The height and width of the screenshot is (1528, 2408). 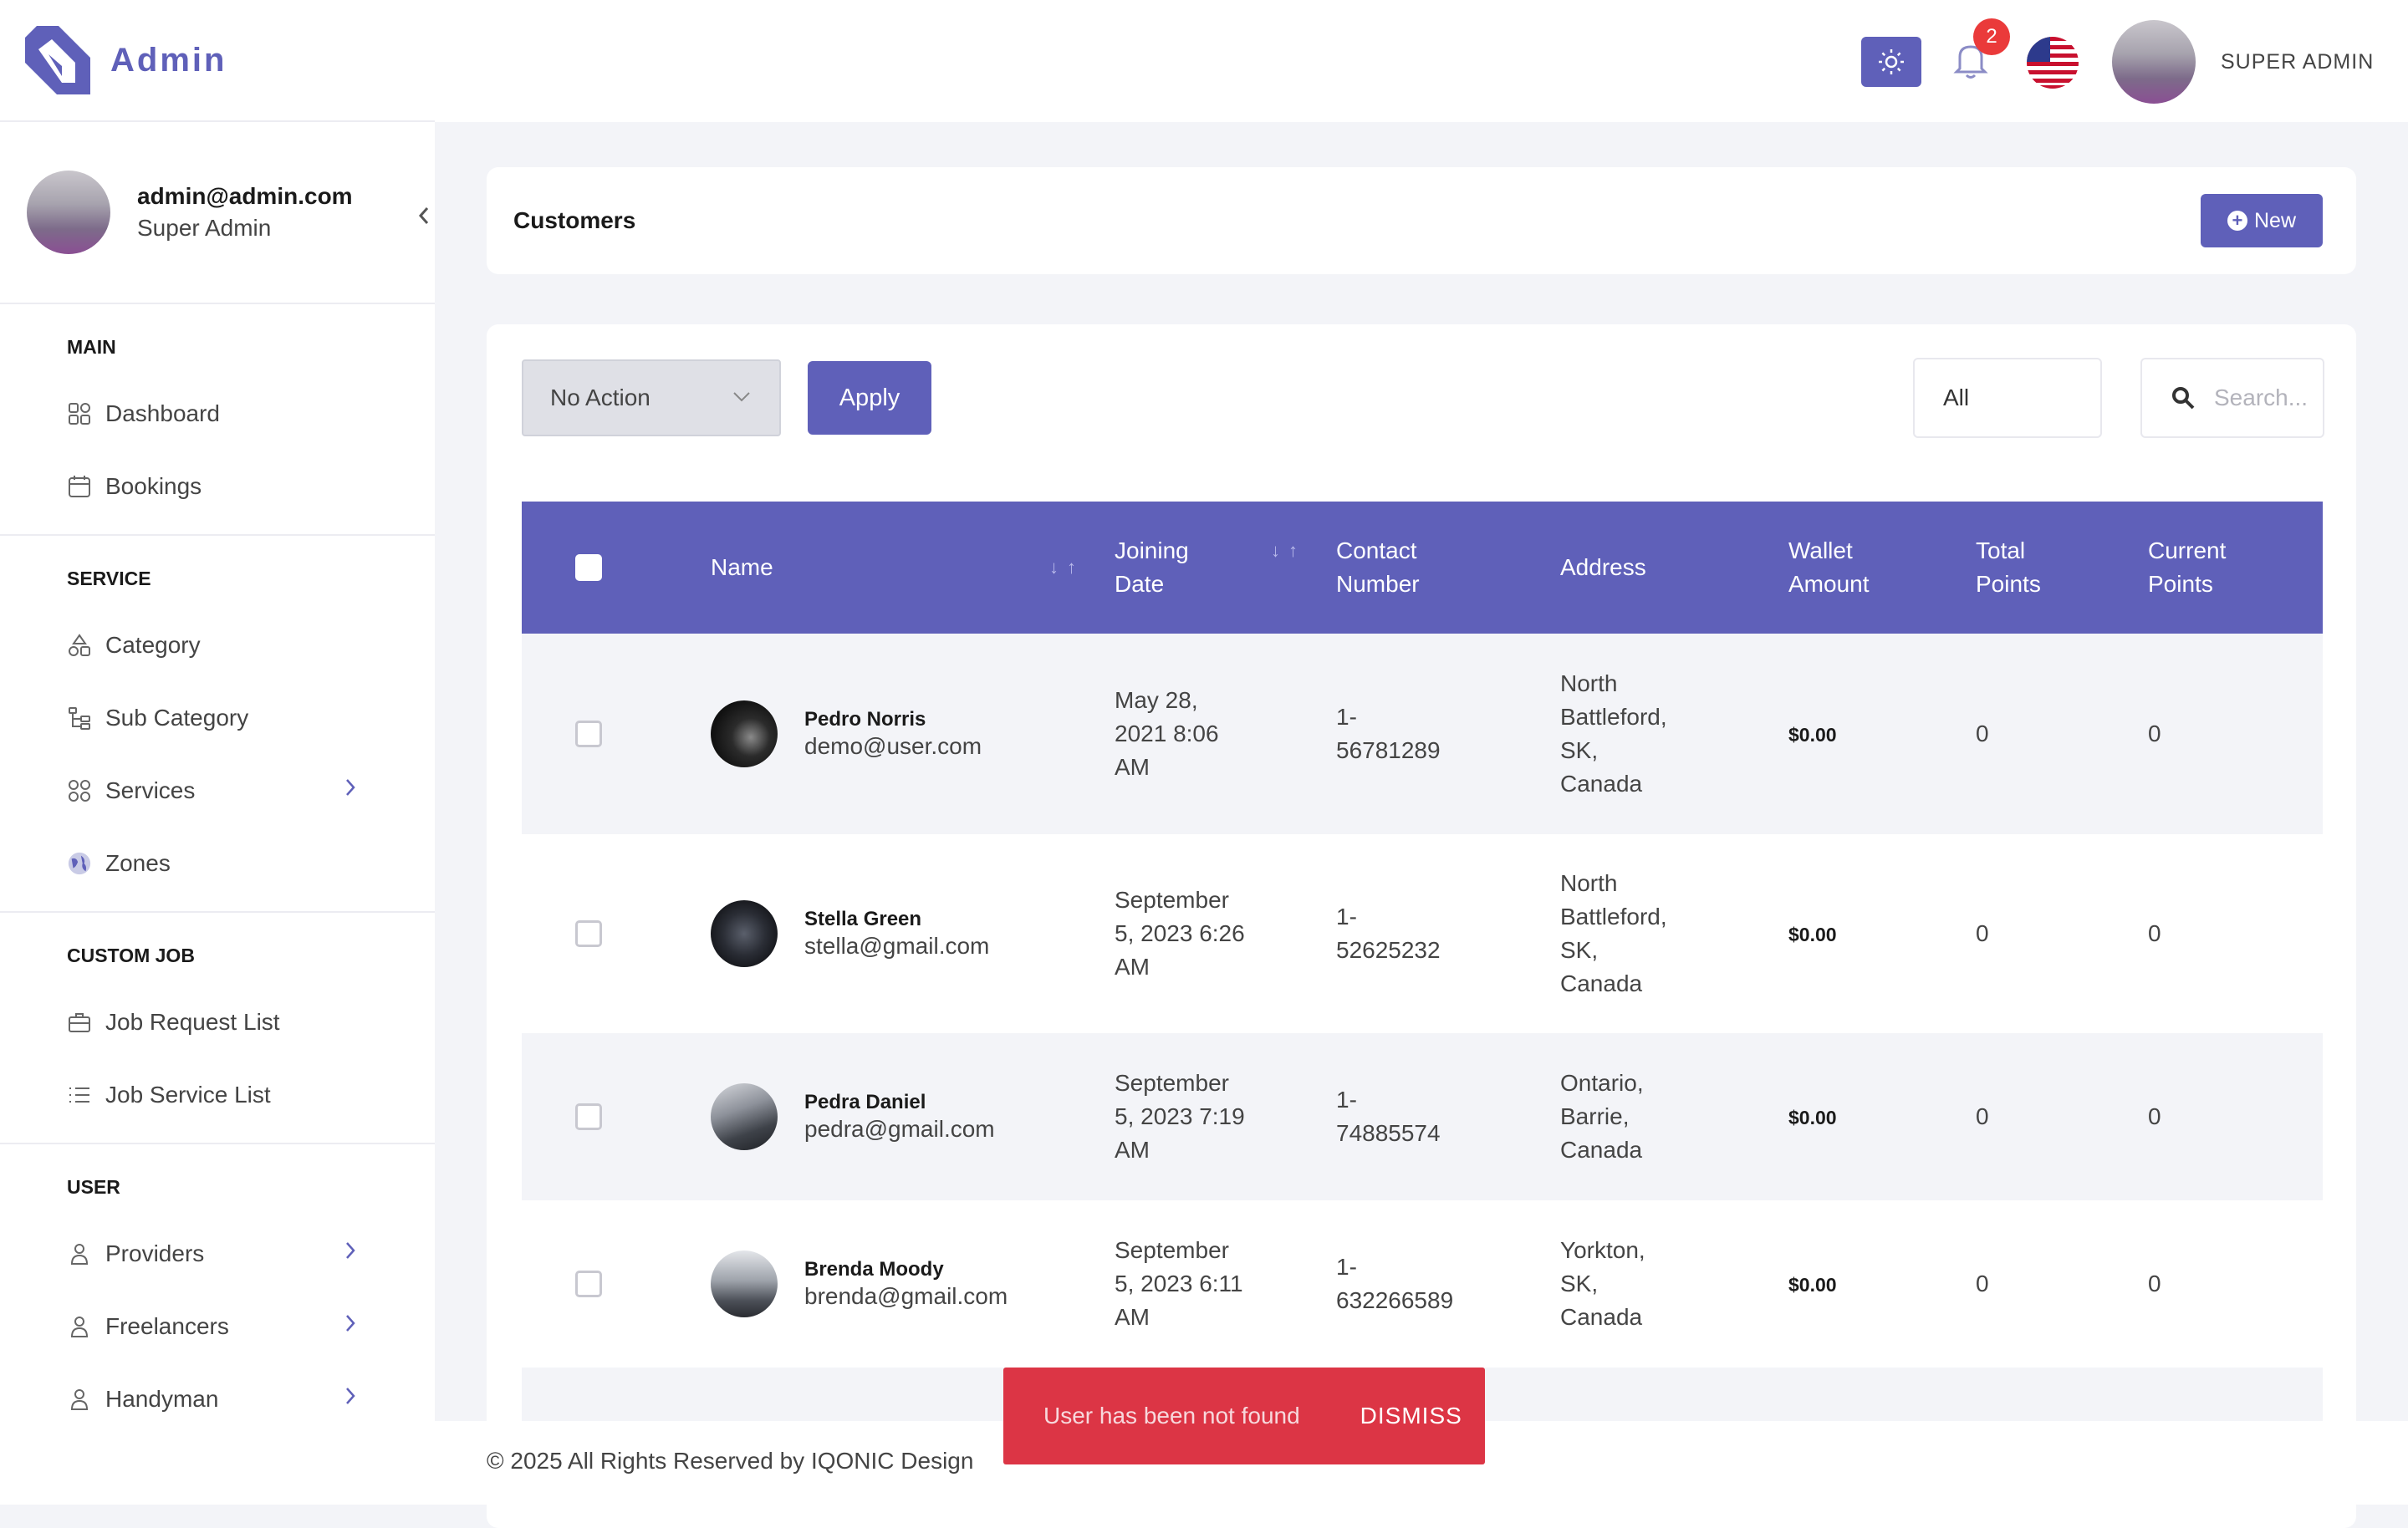 I want to click on section-title: SERVICE, so click(x=109, y=578).